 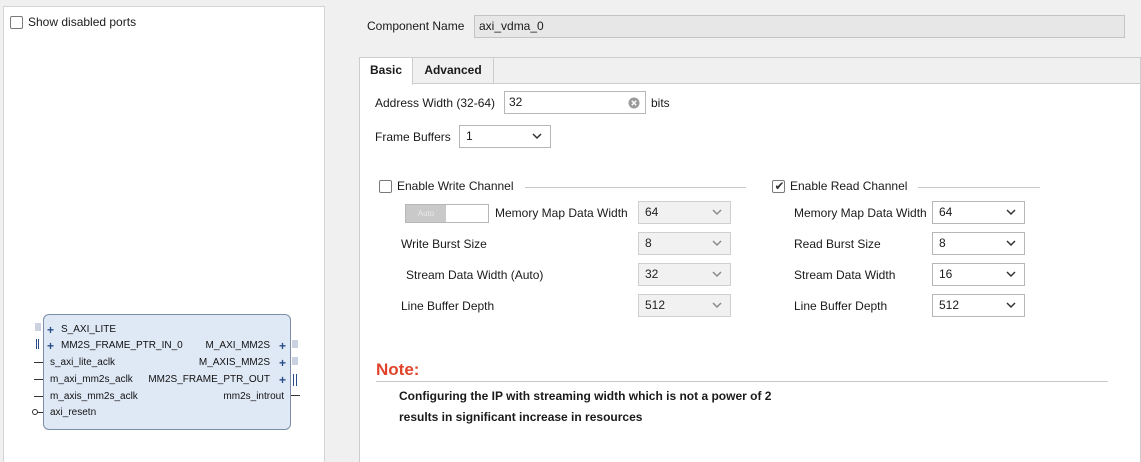 I want to click on enable-read-channel-option: Enable Read Channel, so click(x=839, y=186).